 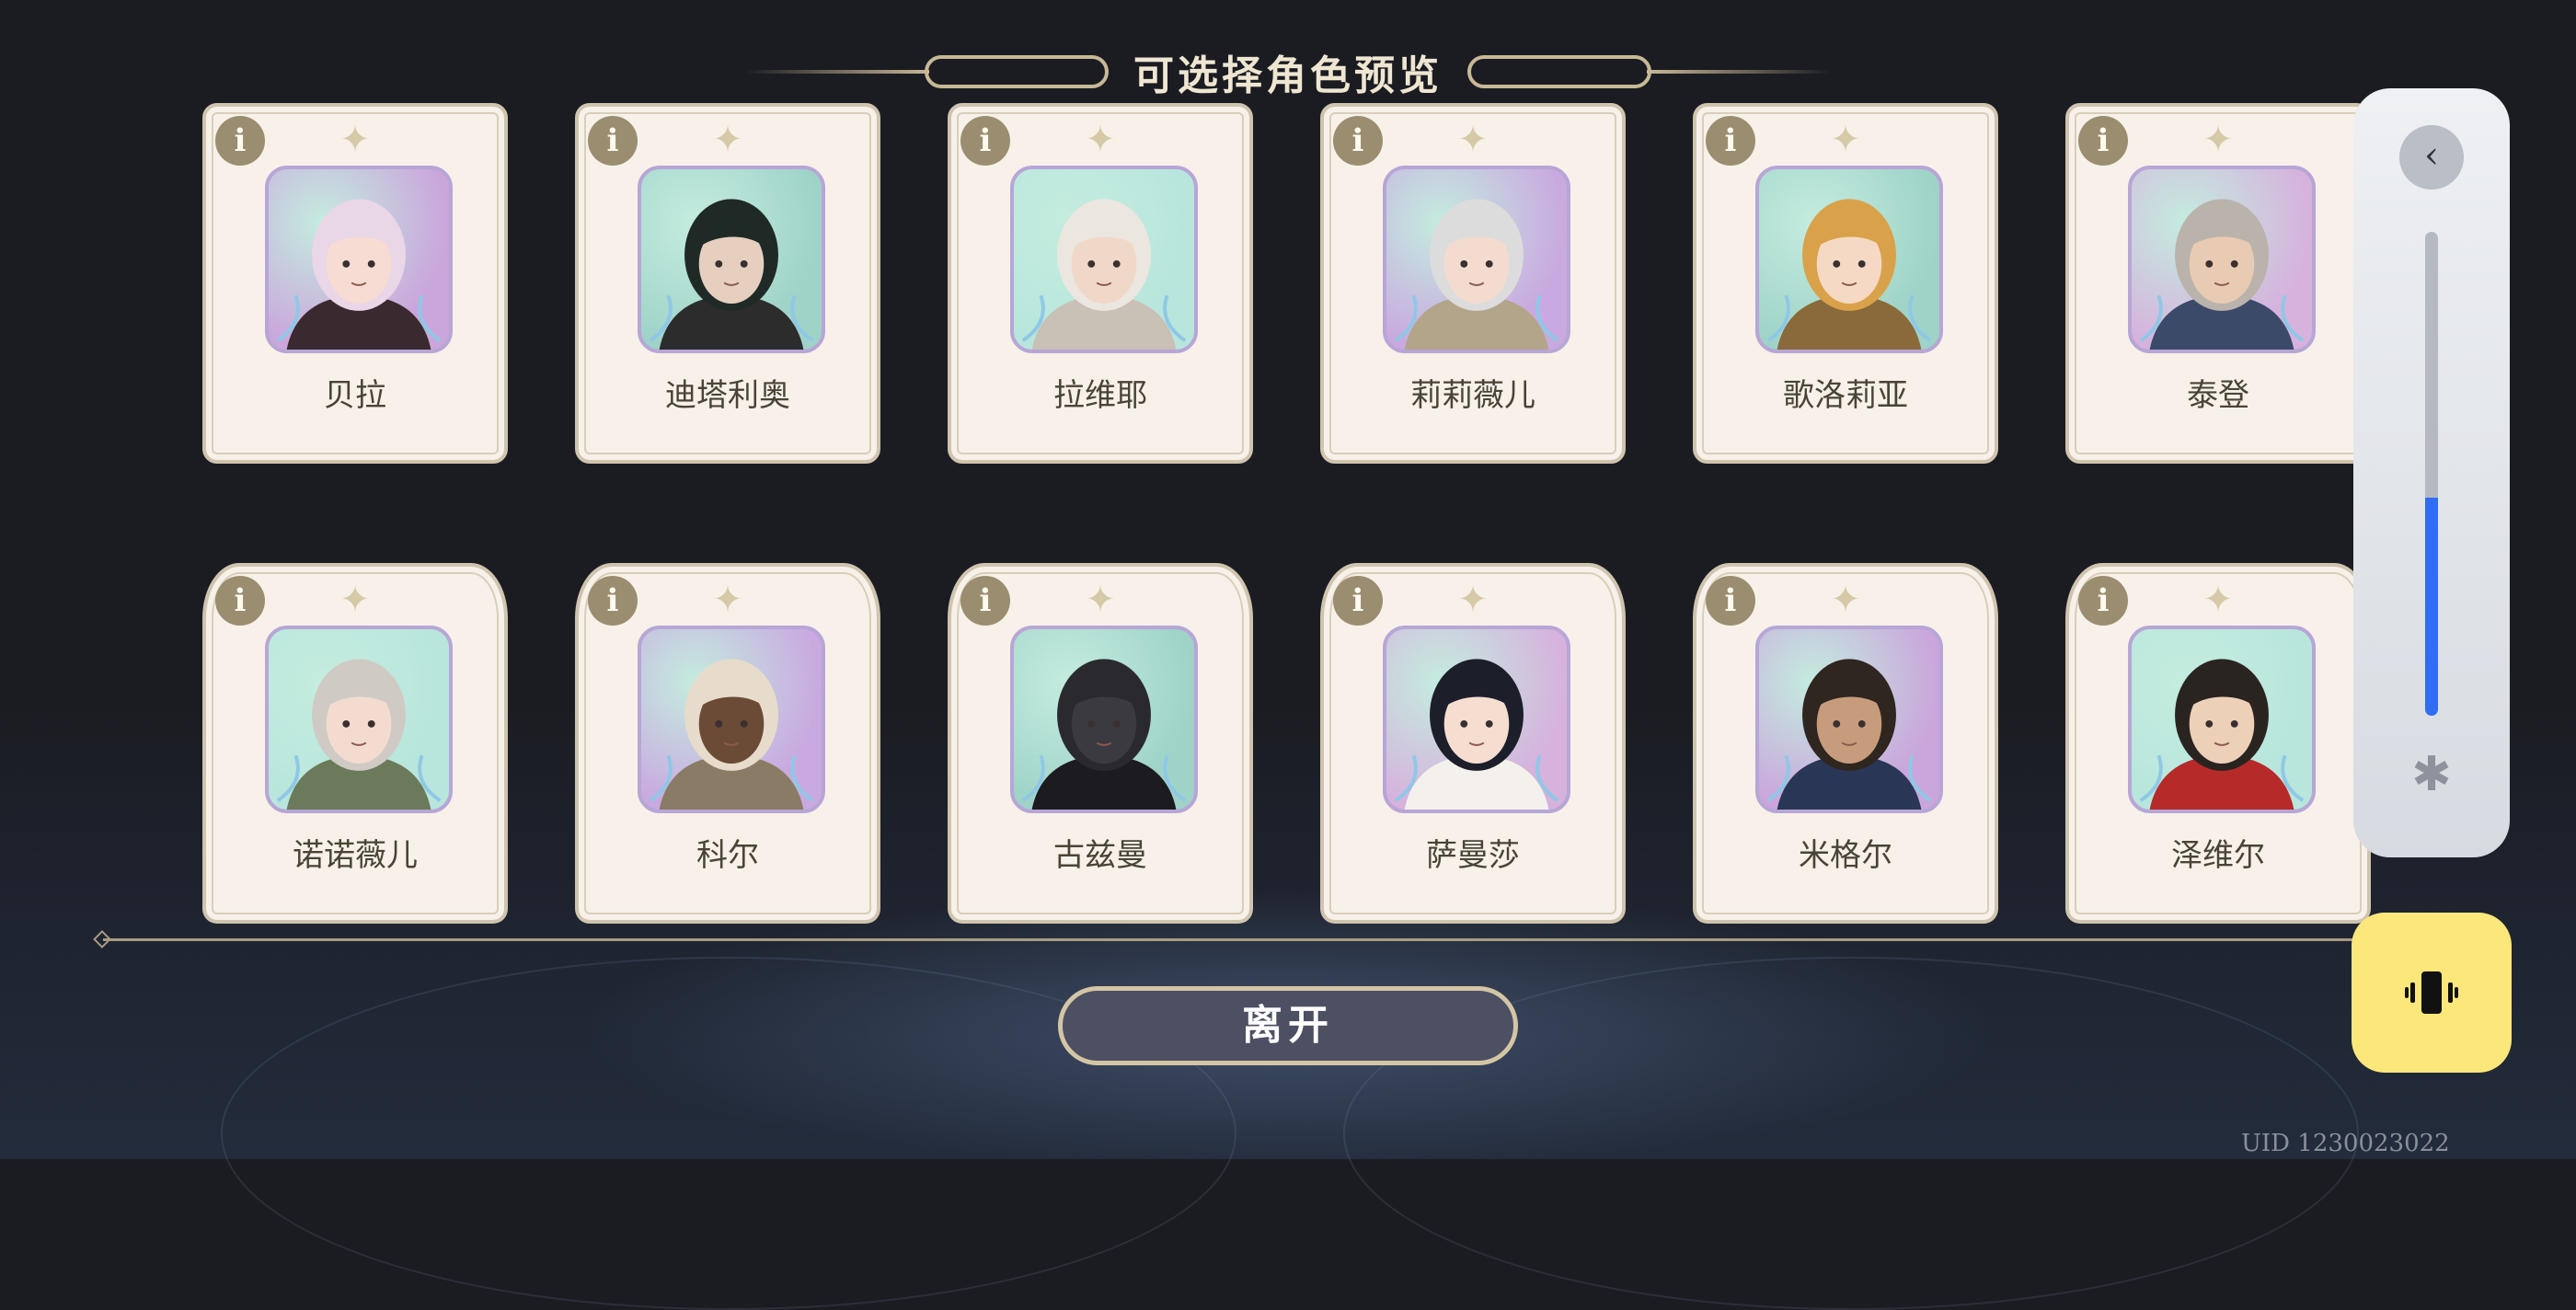 What do you see at coordinates (355, 395) in the screenshot?
I see `character-name: 贝拉` at bounding box center [355, 395].